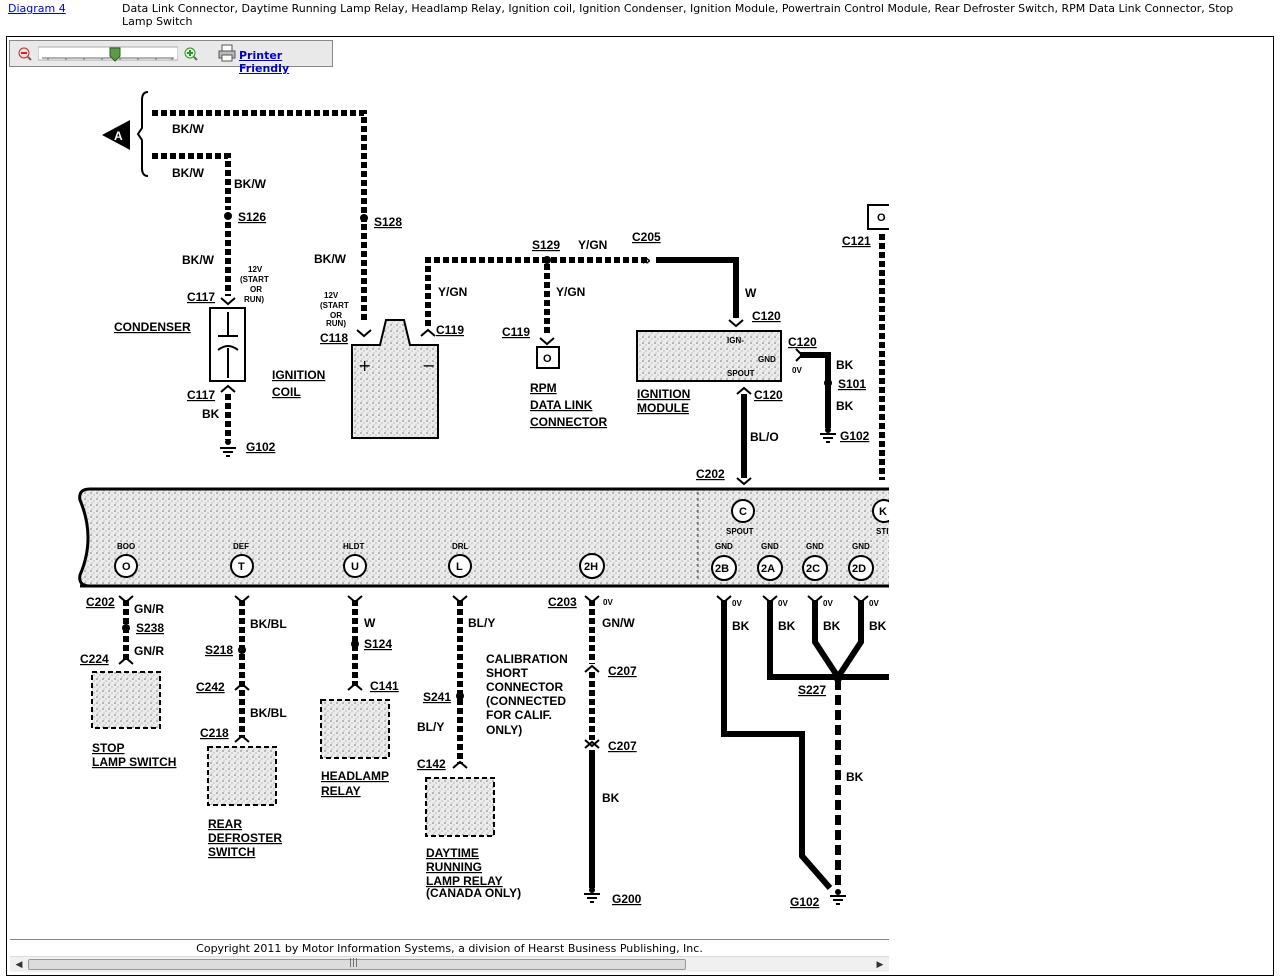  I want to click on svg-text: STI, so click(882, 531).